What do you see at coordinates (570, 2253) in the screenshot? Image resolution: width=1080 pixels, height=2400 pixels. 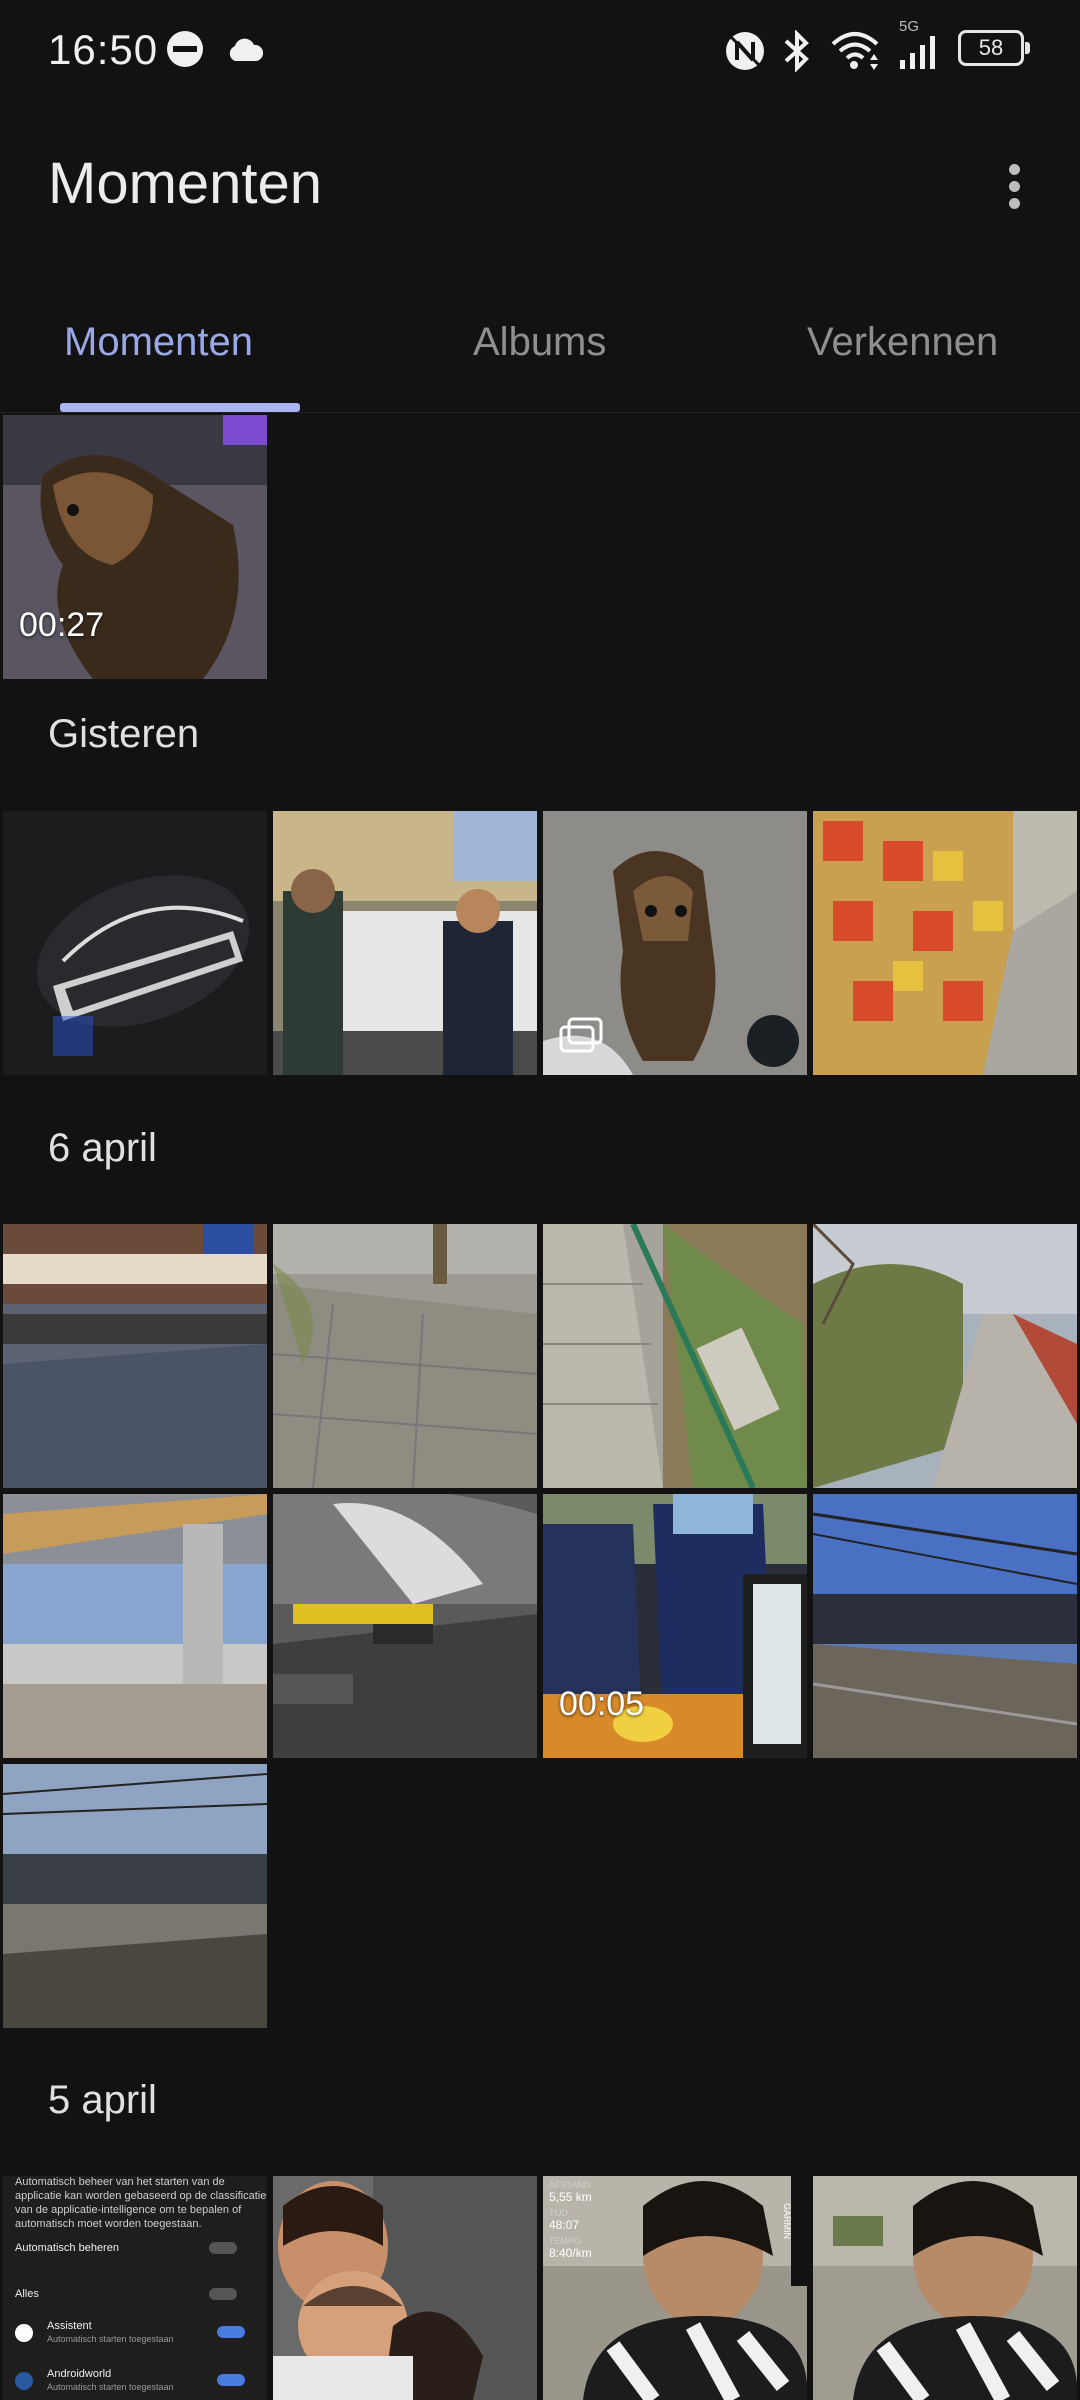 I see `fitness-value: 8:40/km` at bounding box center [570, 2253].